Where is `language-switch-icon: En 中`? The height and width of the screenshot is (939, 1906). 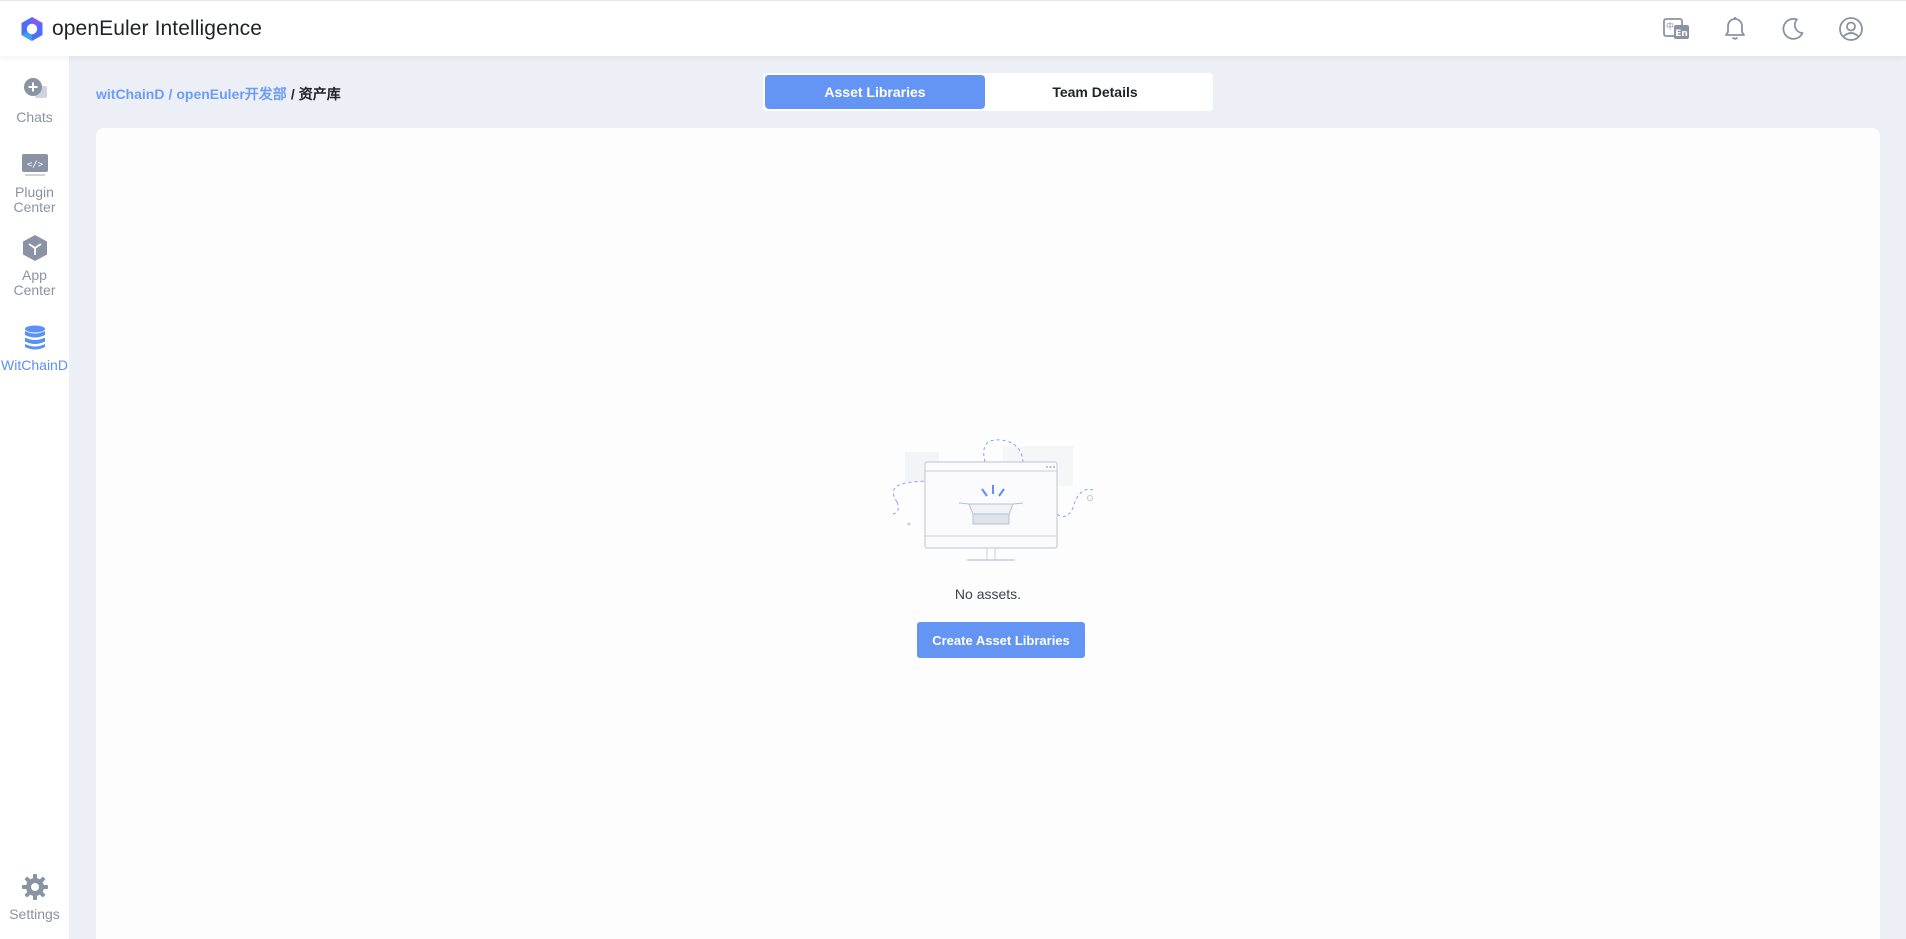
language-switch-icon: En 中 is located at coordinates (1677, 29).